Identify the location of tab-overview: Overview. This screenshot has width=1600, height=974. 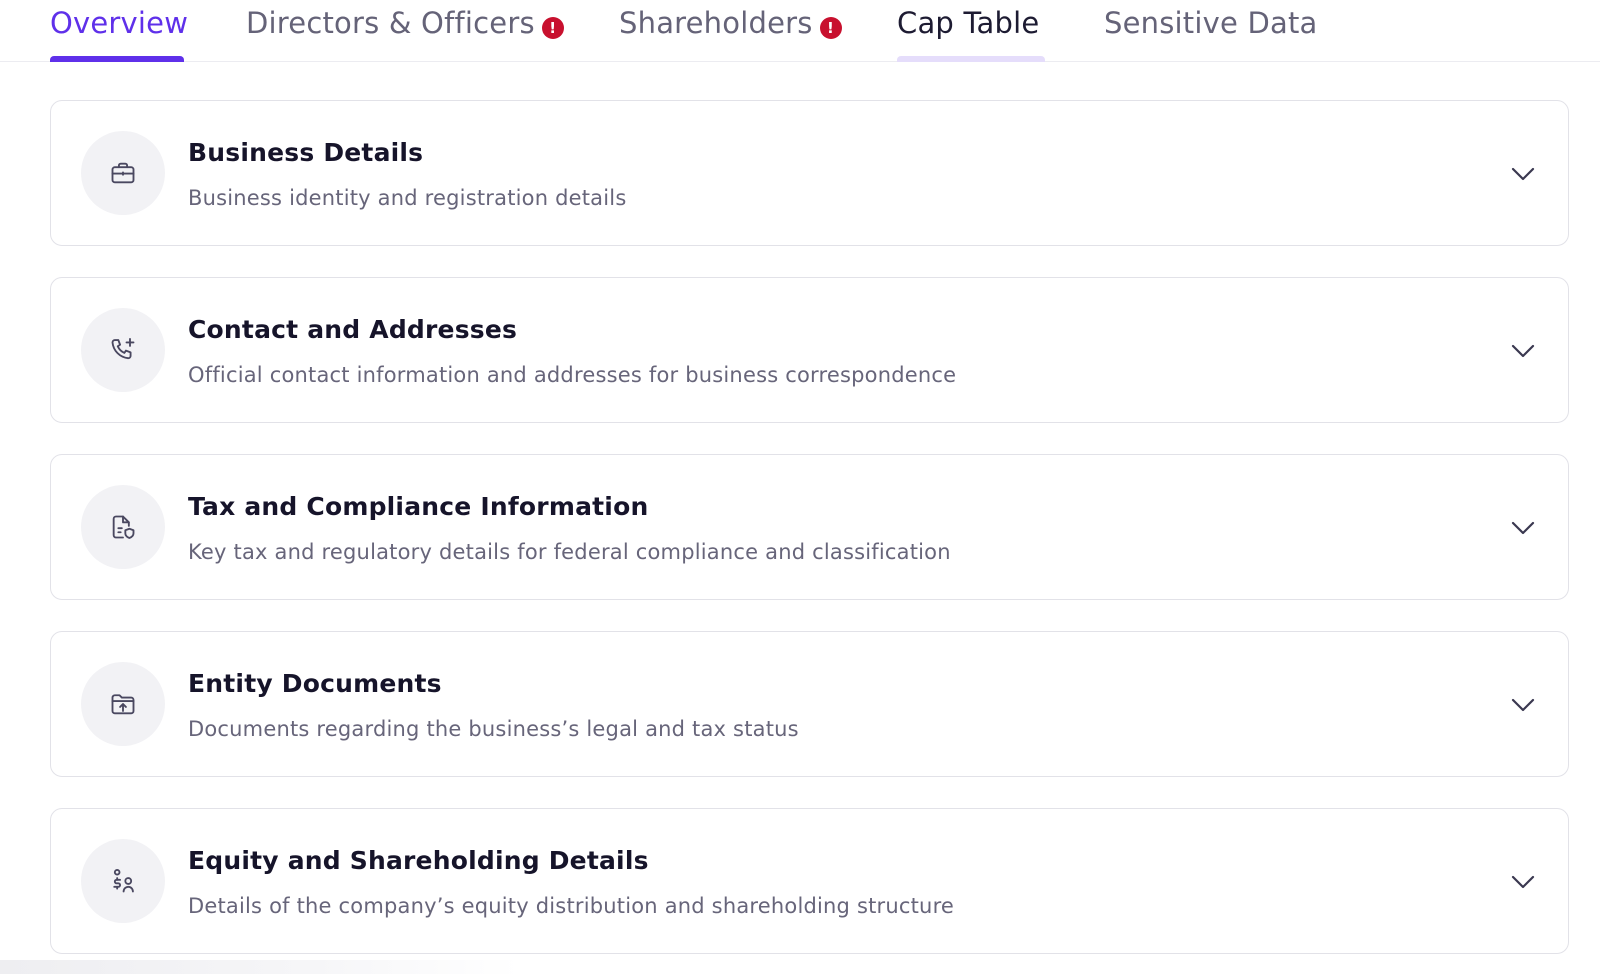
(119, 31).